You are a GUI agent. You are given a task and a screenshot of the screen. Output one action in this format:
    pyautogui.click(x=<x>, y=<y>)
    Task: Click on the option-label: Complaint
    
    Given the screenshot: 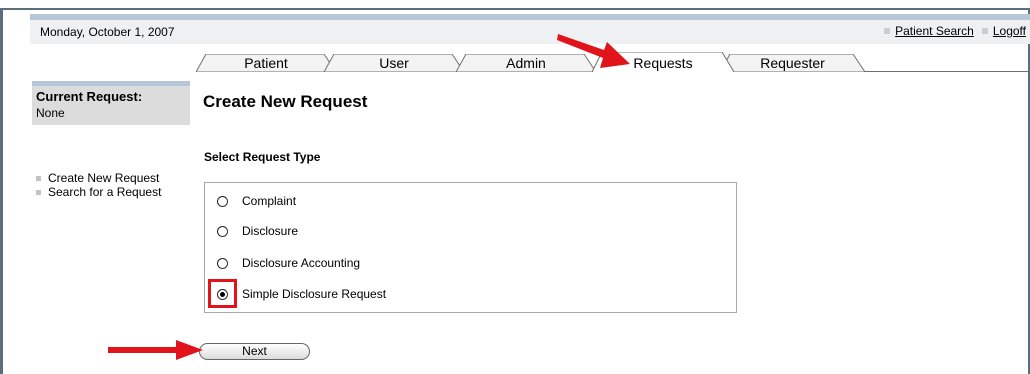 What is the action you would take?
    pyautogui.click(x=269, y=201)
    